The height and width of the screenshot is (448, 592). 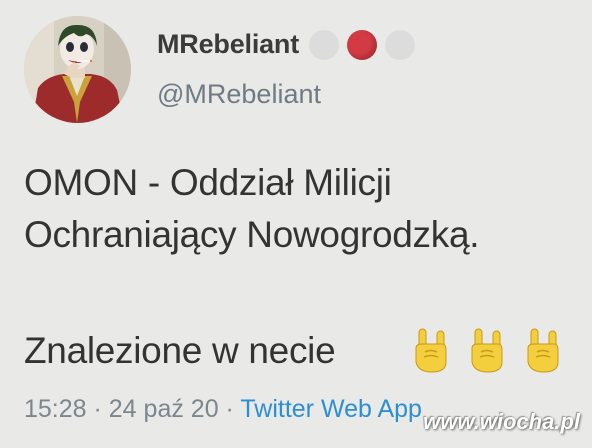 What do you see at coordinates (208, 182) in the screenshot?
I see `tweet-text-line: OMON - Oddział Milicji` at bounding box center [208, 182].